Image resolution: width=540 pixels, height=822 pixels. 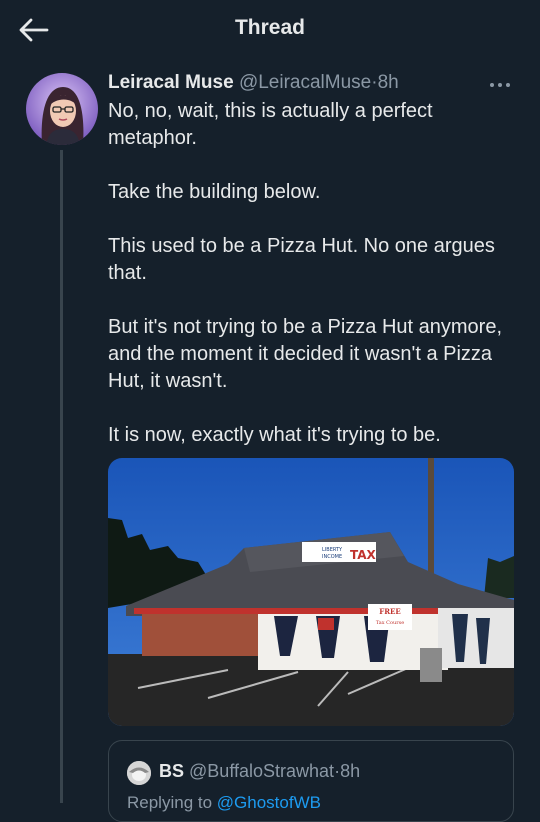 I want to click on quoted-avatar-image, so click(x=139, y=773).